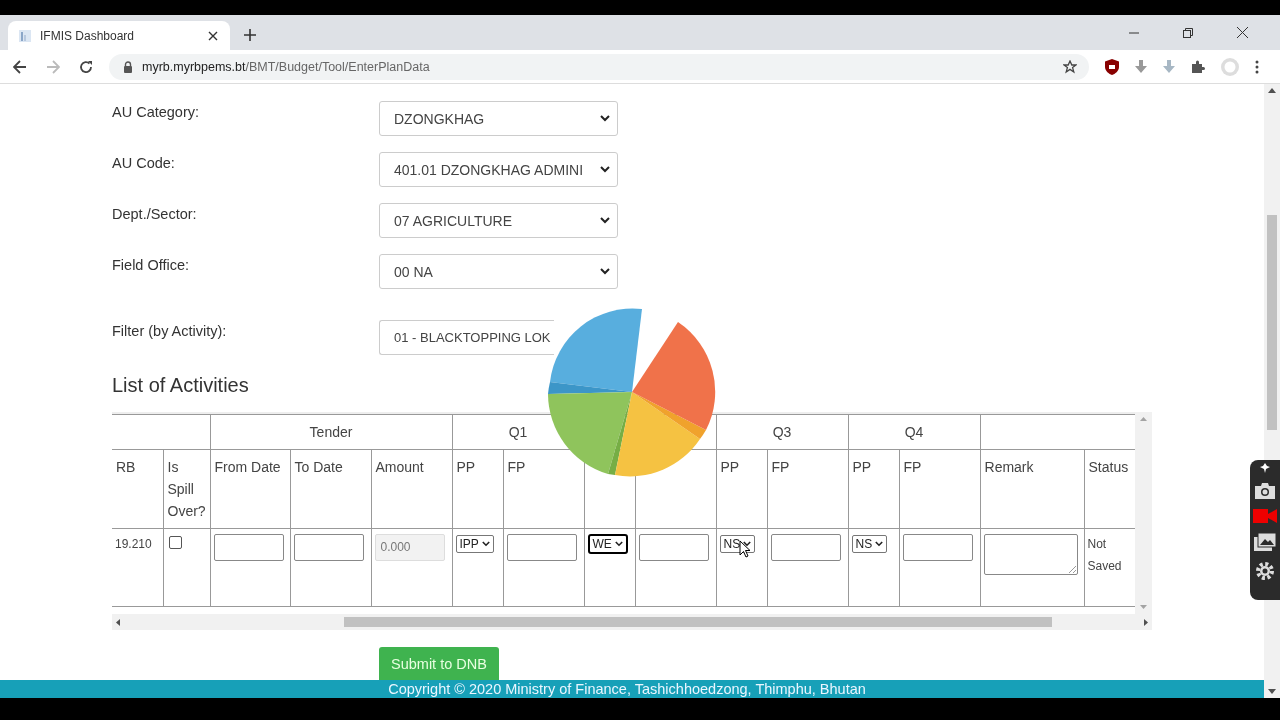 Image resolution: width=1280 pixels, height=720 pixels. Describe the element at coordinates (411, 489) in the screenshot. I see `column-header: Amount` at that location.